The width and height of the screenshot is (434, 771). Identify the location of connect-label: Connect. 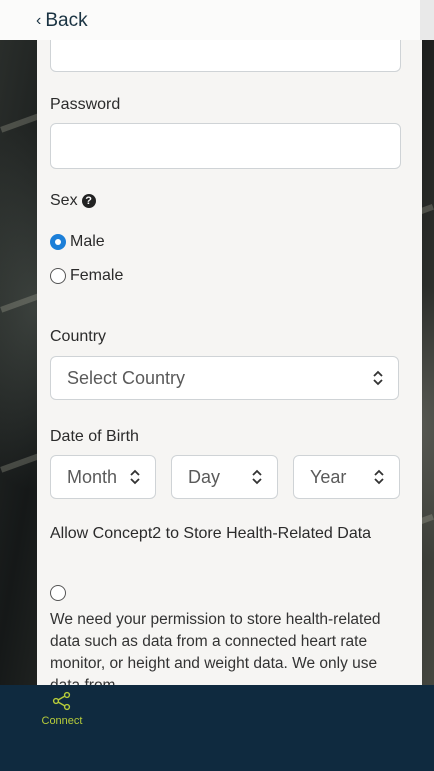
(62, 721).